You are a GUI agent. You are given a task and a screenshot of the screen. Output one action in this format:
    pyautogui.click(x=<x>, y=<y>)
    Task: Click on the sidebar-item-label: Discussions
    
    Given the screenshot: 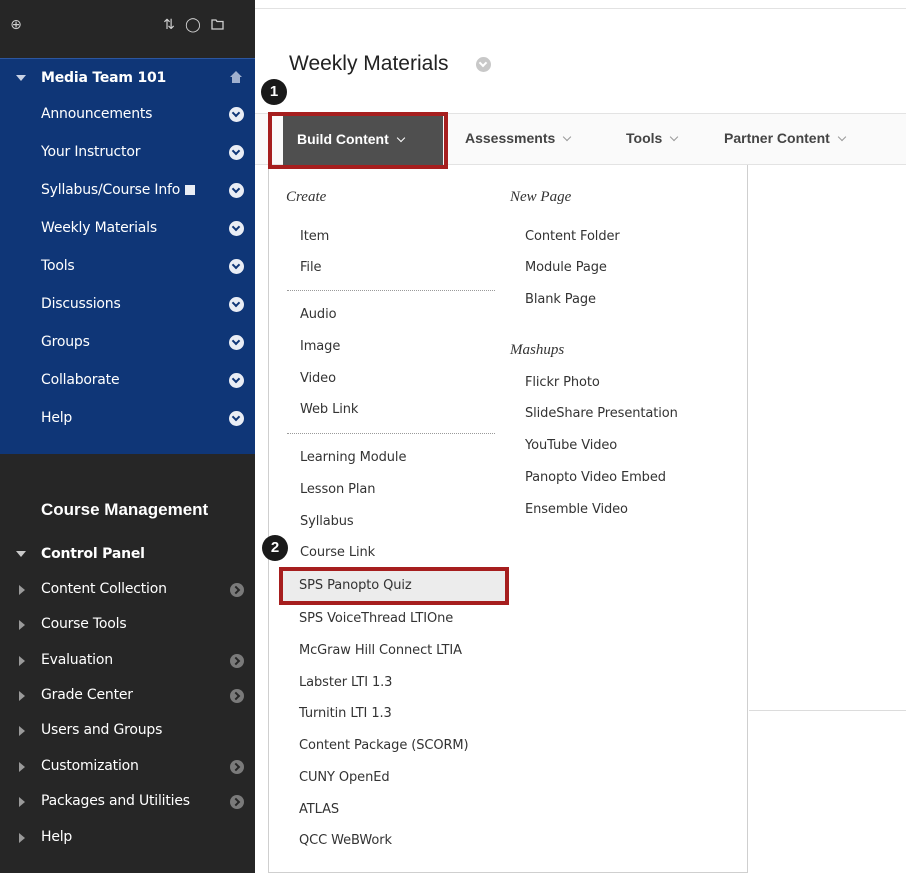 What is the action you would take?
    pyautogui.click(x=81, y=304)
    